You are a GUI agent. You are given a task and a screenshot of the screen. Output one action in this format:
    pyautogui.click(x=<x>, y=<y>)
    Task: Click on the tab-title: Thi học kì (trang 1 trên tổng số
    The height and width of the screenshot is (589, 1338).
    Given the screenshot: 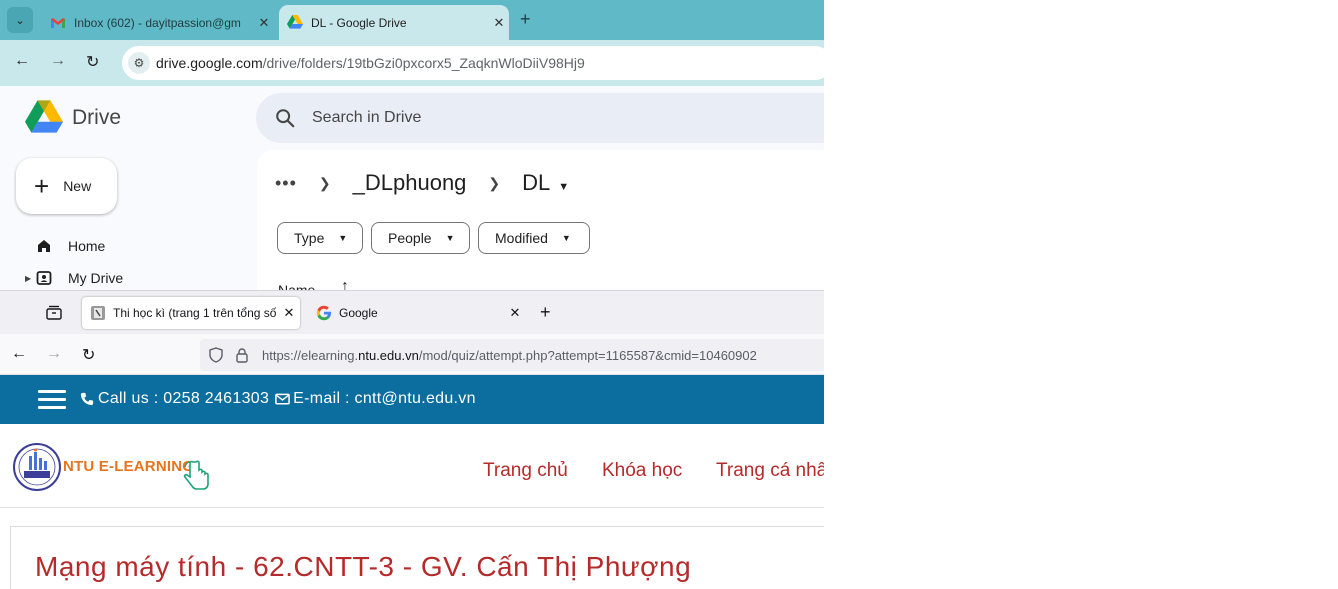 What is the action you would take?
    pyautogui.click(x=195, y=313)
    